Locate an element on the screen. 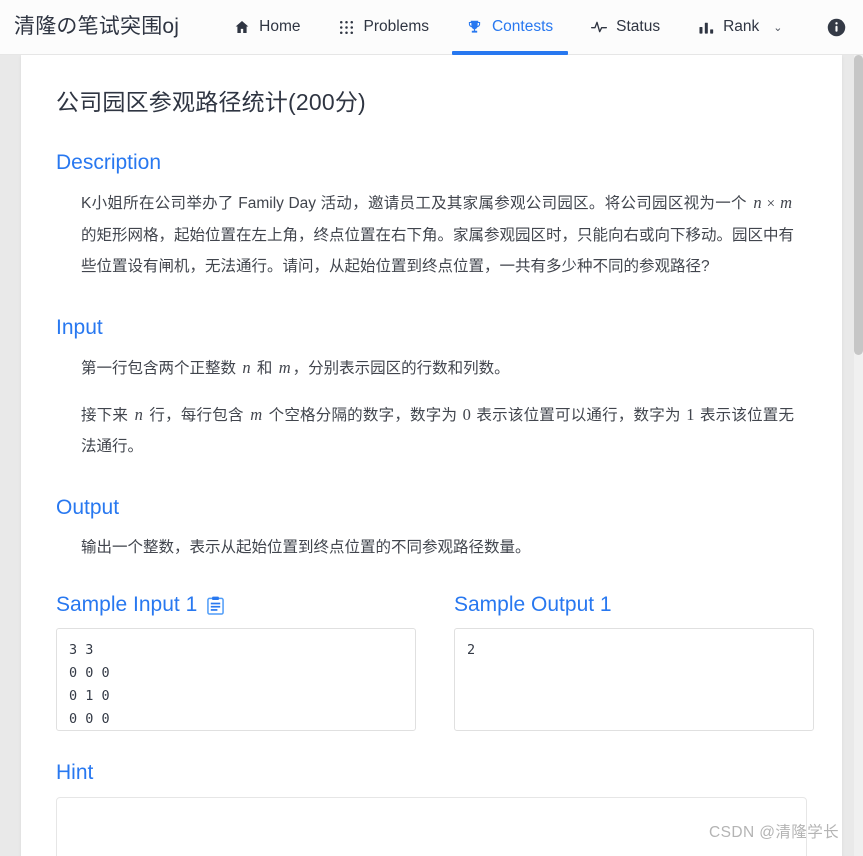 This screenshot has width=863, height=856. input-p1-text-2: 和 is located at coordinates (264, 368).